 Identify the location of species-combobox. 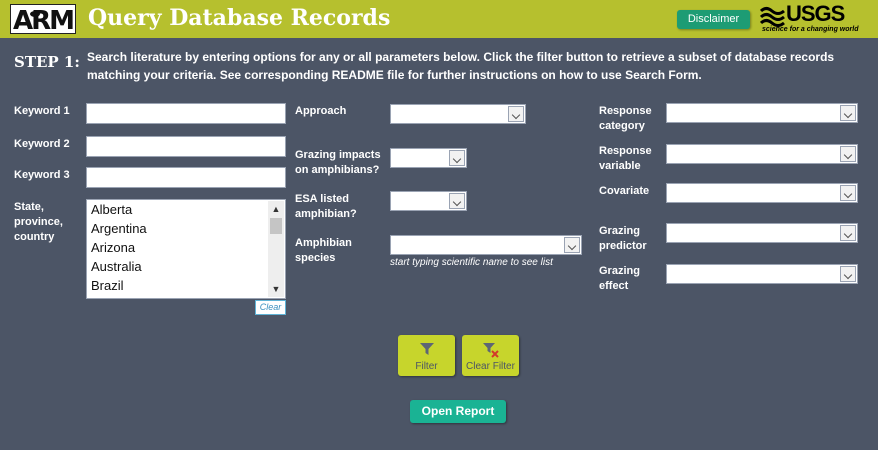
(486, 245).